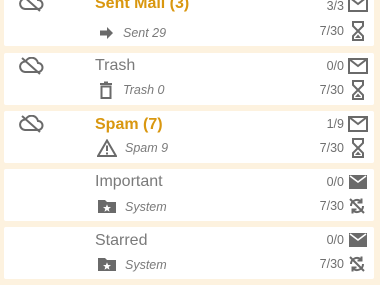 The image size is (380, 285). What do you see at coordinates (144, 90) in the screenshot?
I see `folder-subtitle: Trash 0` at bounding box center [144, 90].